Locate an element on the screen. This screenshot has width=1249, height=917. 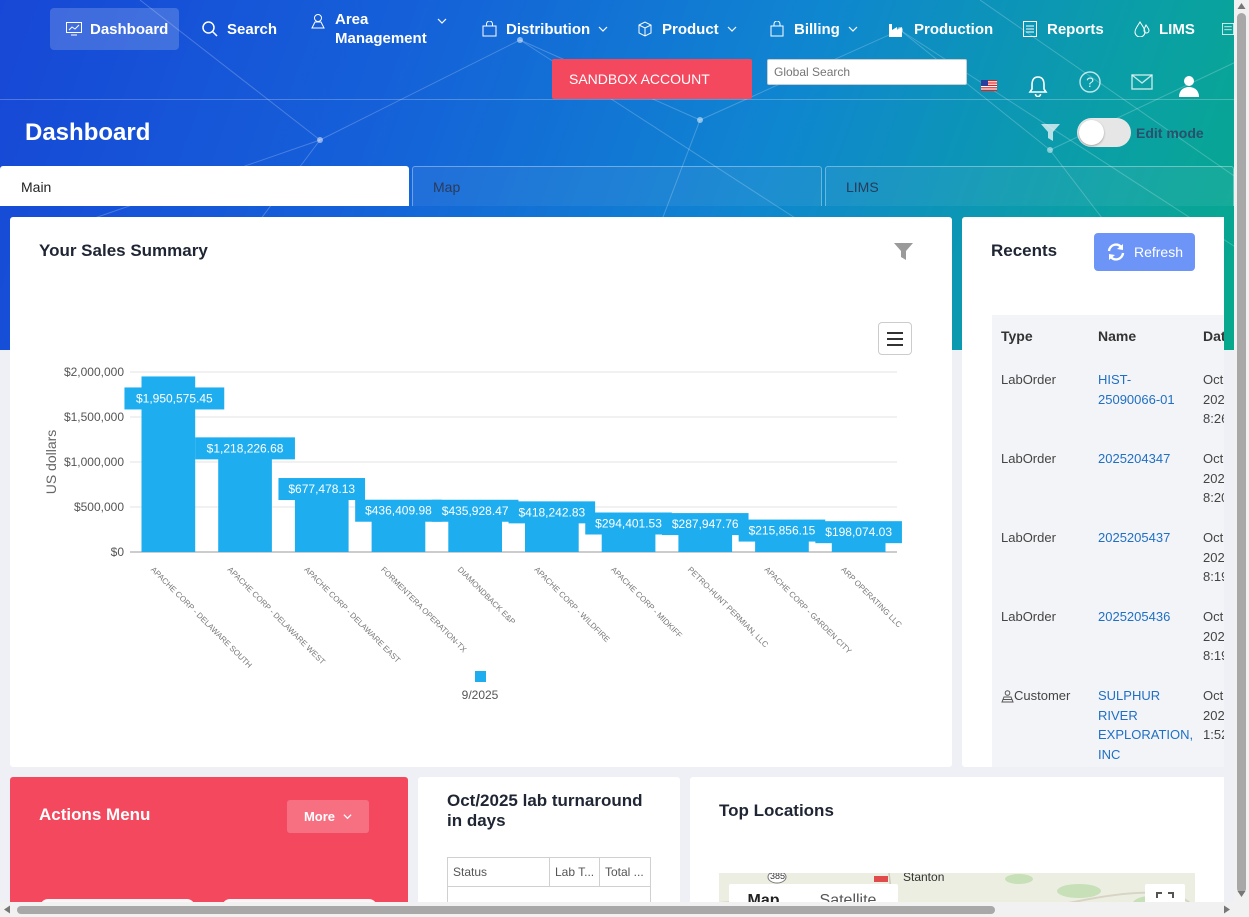
legend-swatch is located at coordinates (480, 676).